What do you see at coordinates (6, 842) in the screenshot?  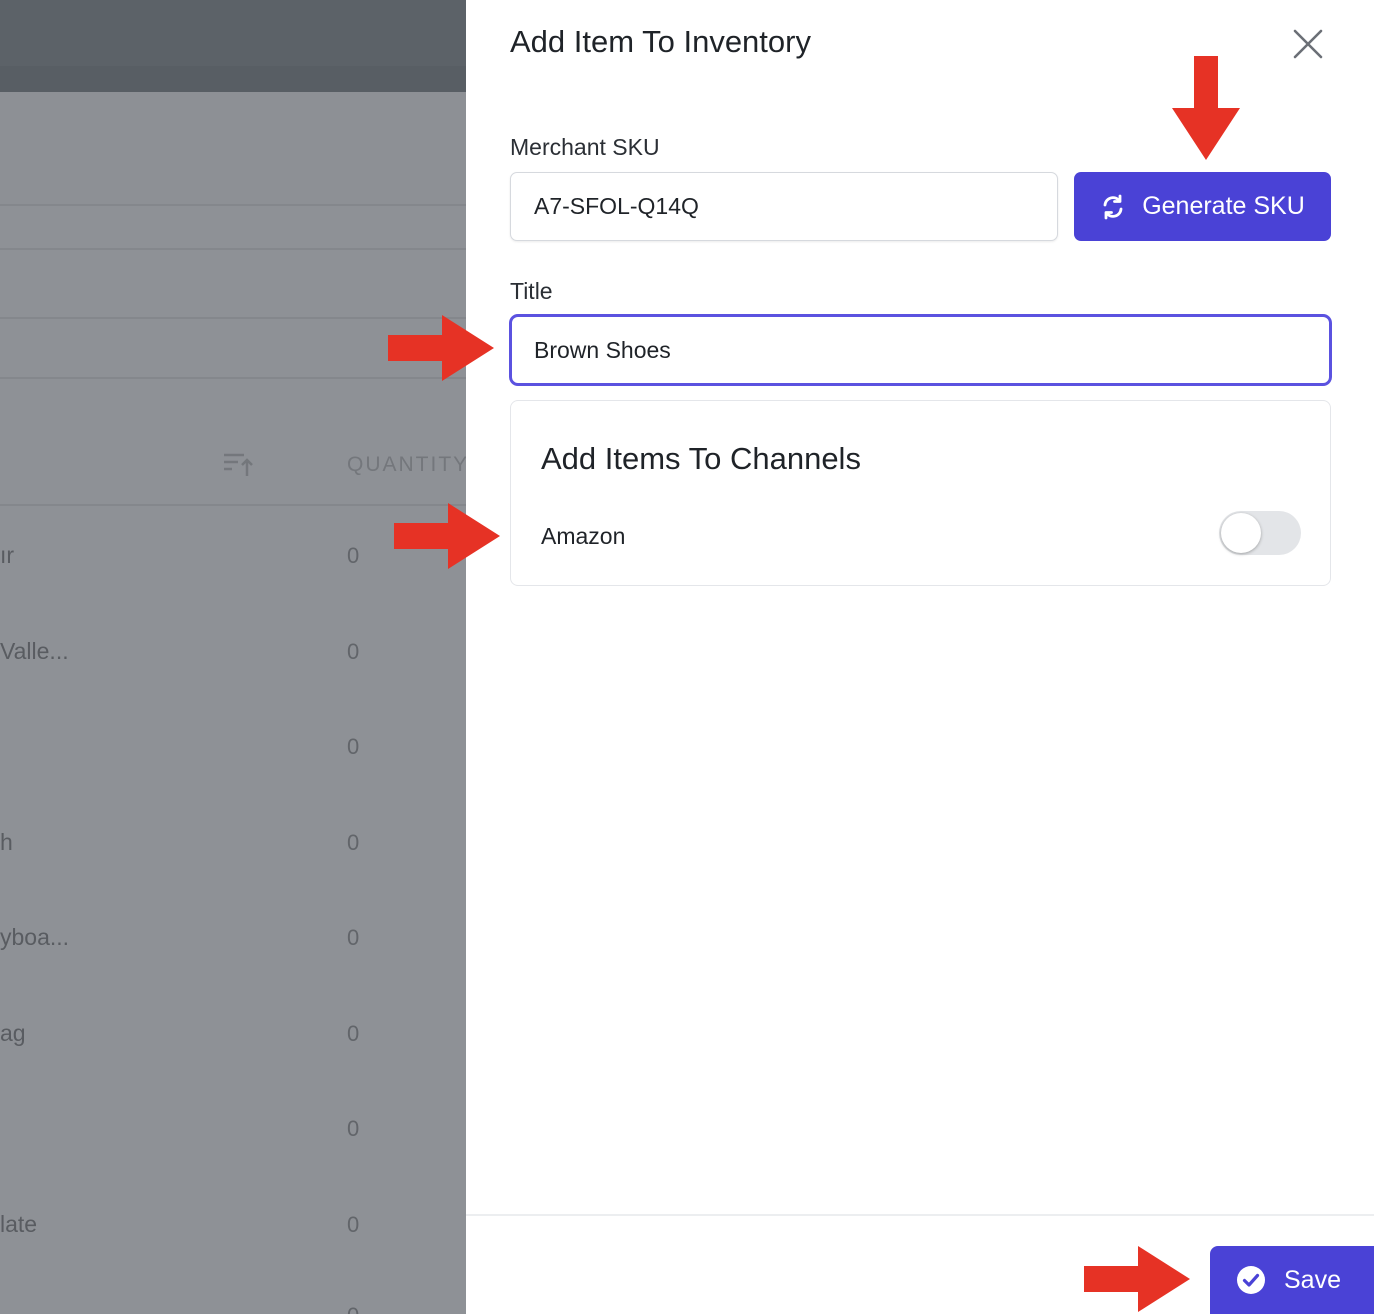 I see `background-row-name: h` at bounding box center [6, 842].